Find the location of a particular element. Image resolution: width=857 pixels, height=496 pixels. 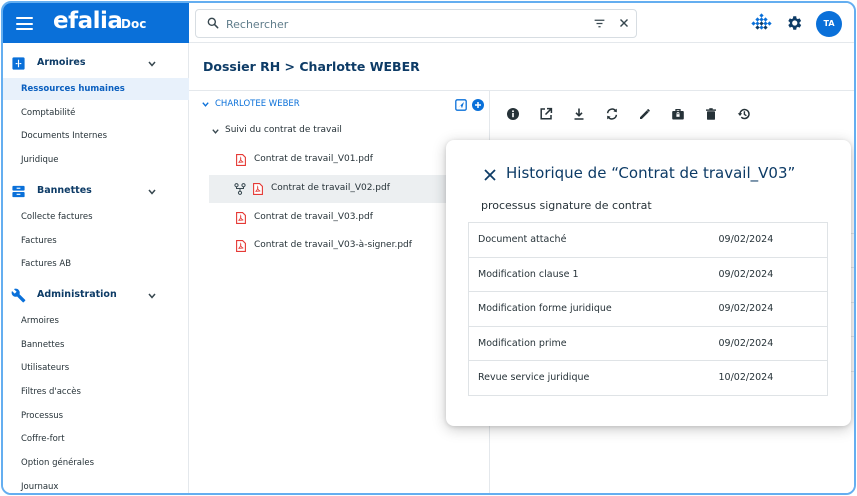

table-row: Revue service juridique 10/02/2024 is located at coordinates (648, 378).